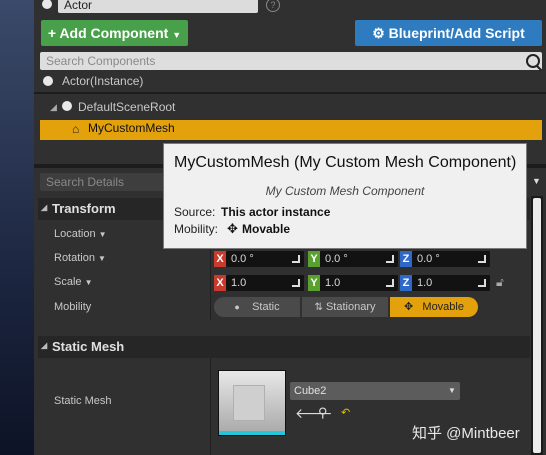 The width and height of the screenshot is (546, 455). I want to click on watermark: 知乎 @Mintbeer, so click(466, 433).